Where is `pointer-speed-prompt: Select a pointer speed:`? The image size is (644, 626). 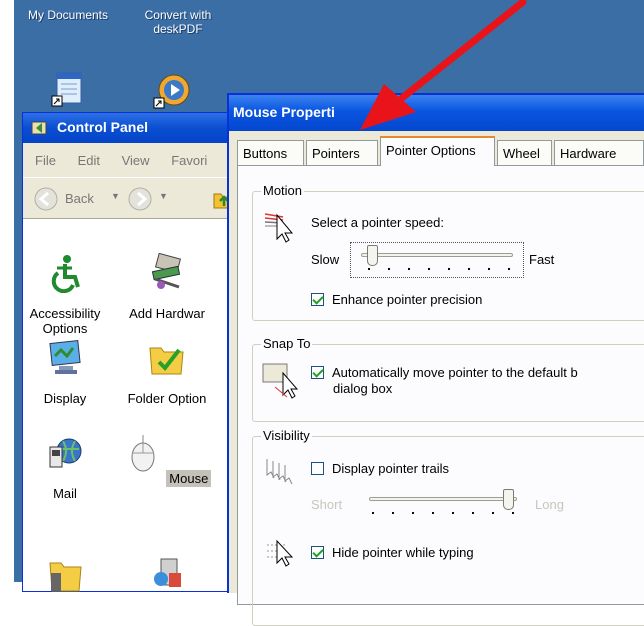 pointer-speed-prompt: Select a pointer speed: is located at coordinates (377, 222).